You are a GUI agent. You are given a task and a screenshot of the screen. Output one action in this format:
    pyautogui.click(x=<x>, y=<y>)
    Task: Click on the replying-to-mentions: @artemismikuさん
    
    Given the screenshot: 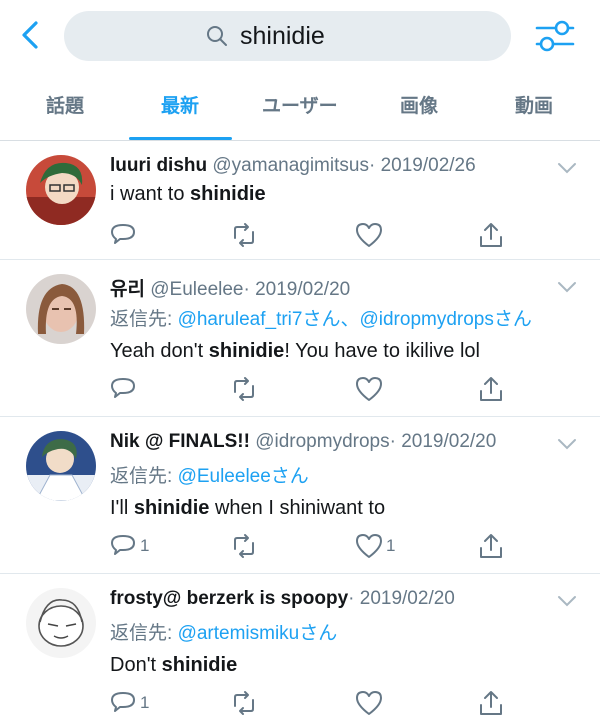 What is the action you would take?
    pyautogui.click(x=258, y=633)
    